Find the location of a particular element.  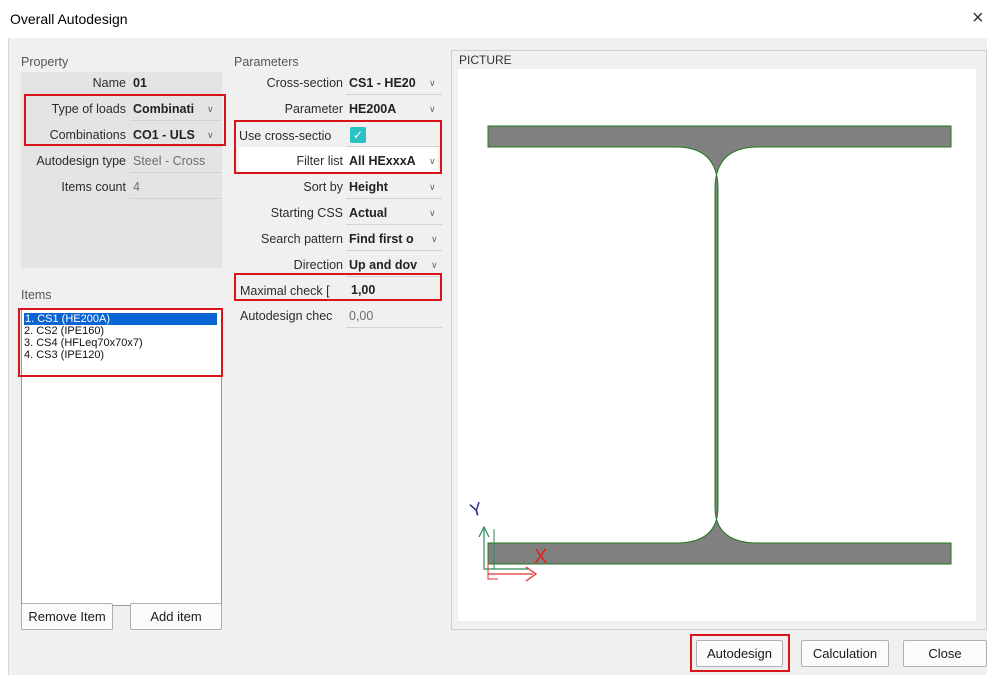

name-value: 01 is located at coordinates (176, 83).